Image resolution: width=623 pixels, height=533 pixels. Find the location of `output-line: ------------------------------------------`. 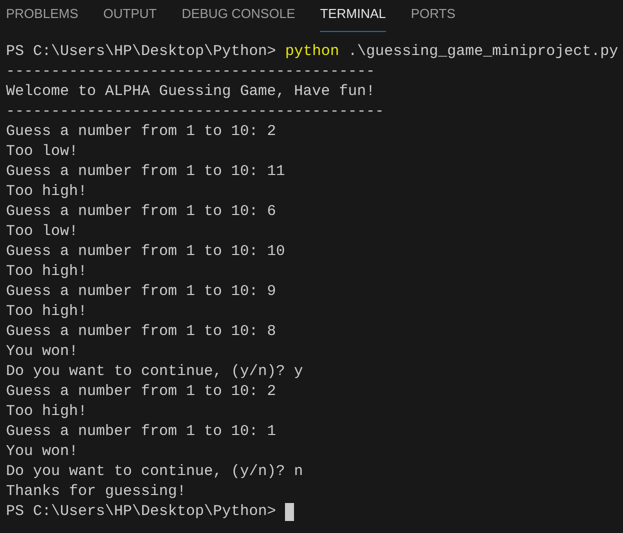

output-line: ------------------------------------------ is located at coordinates (195, 112).